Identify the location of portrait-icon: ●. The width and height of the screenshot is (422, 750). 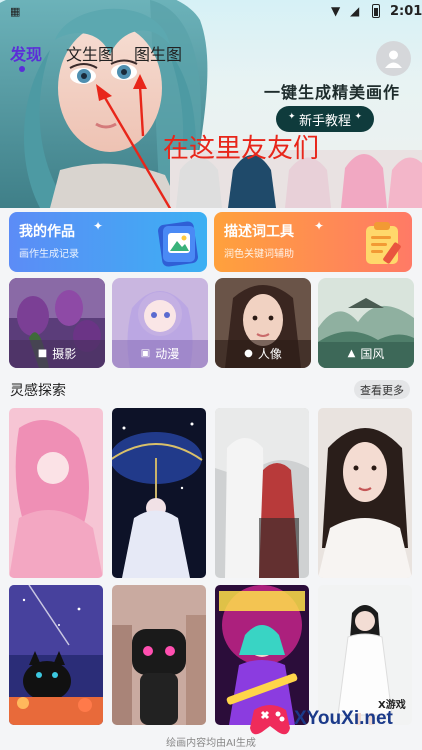
(248, 353).